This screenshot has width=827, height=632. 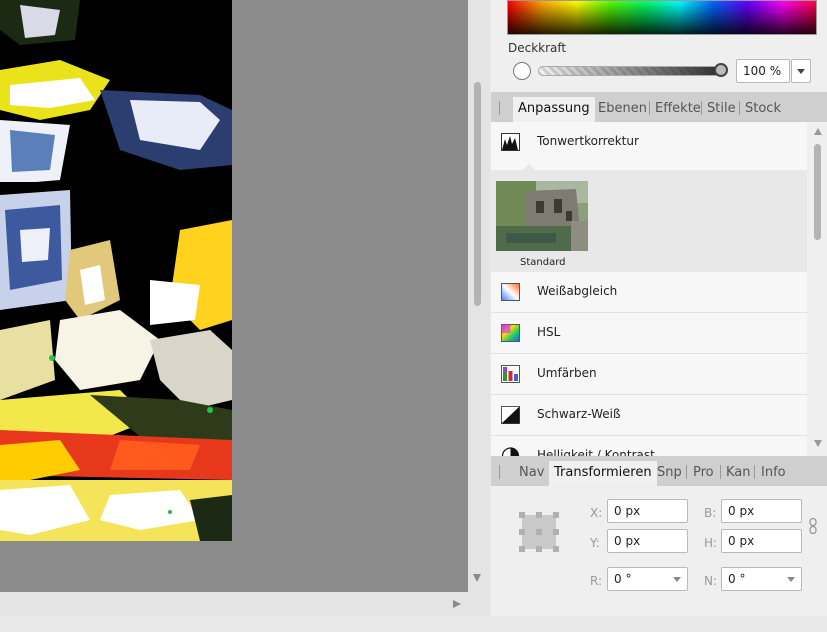 I want to click on tab-stile: Stile, so click(x=721, y=109).